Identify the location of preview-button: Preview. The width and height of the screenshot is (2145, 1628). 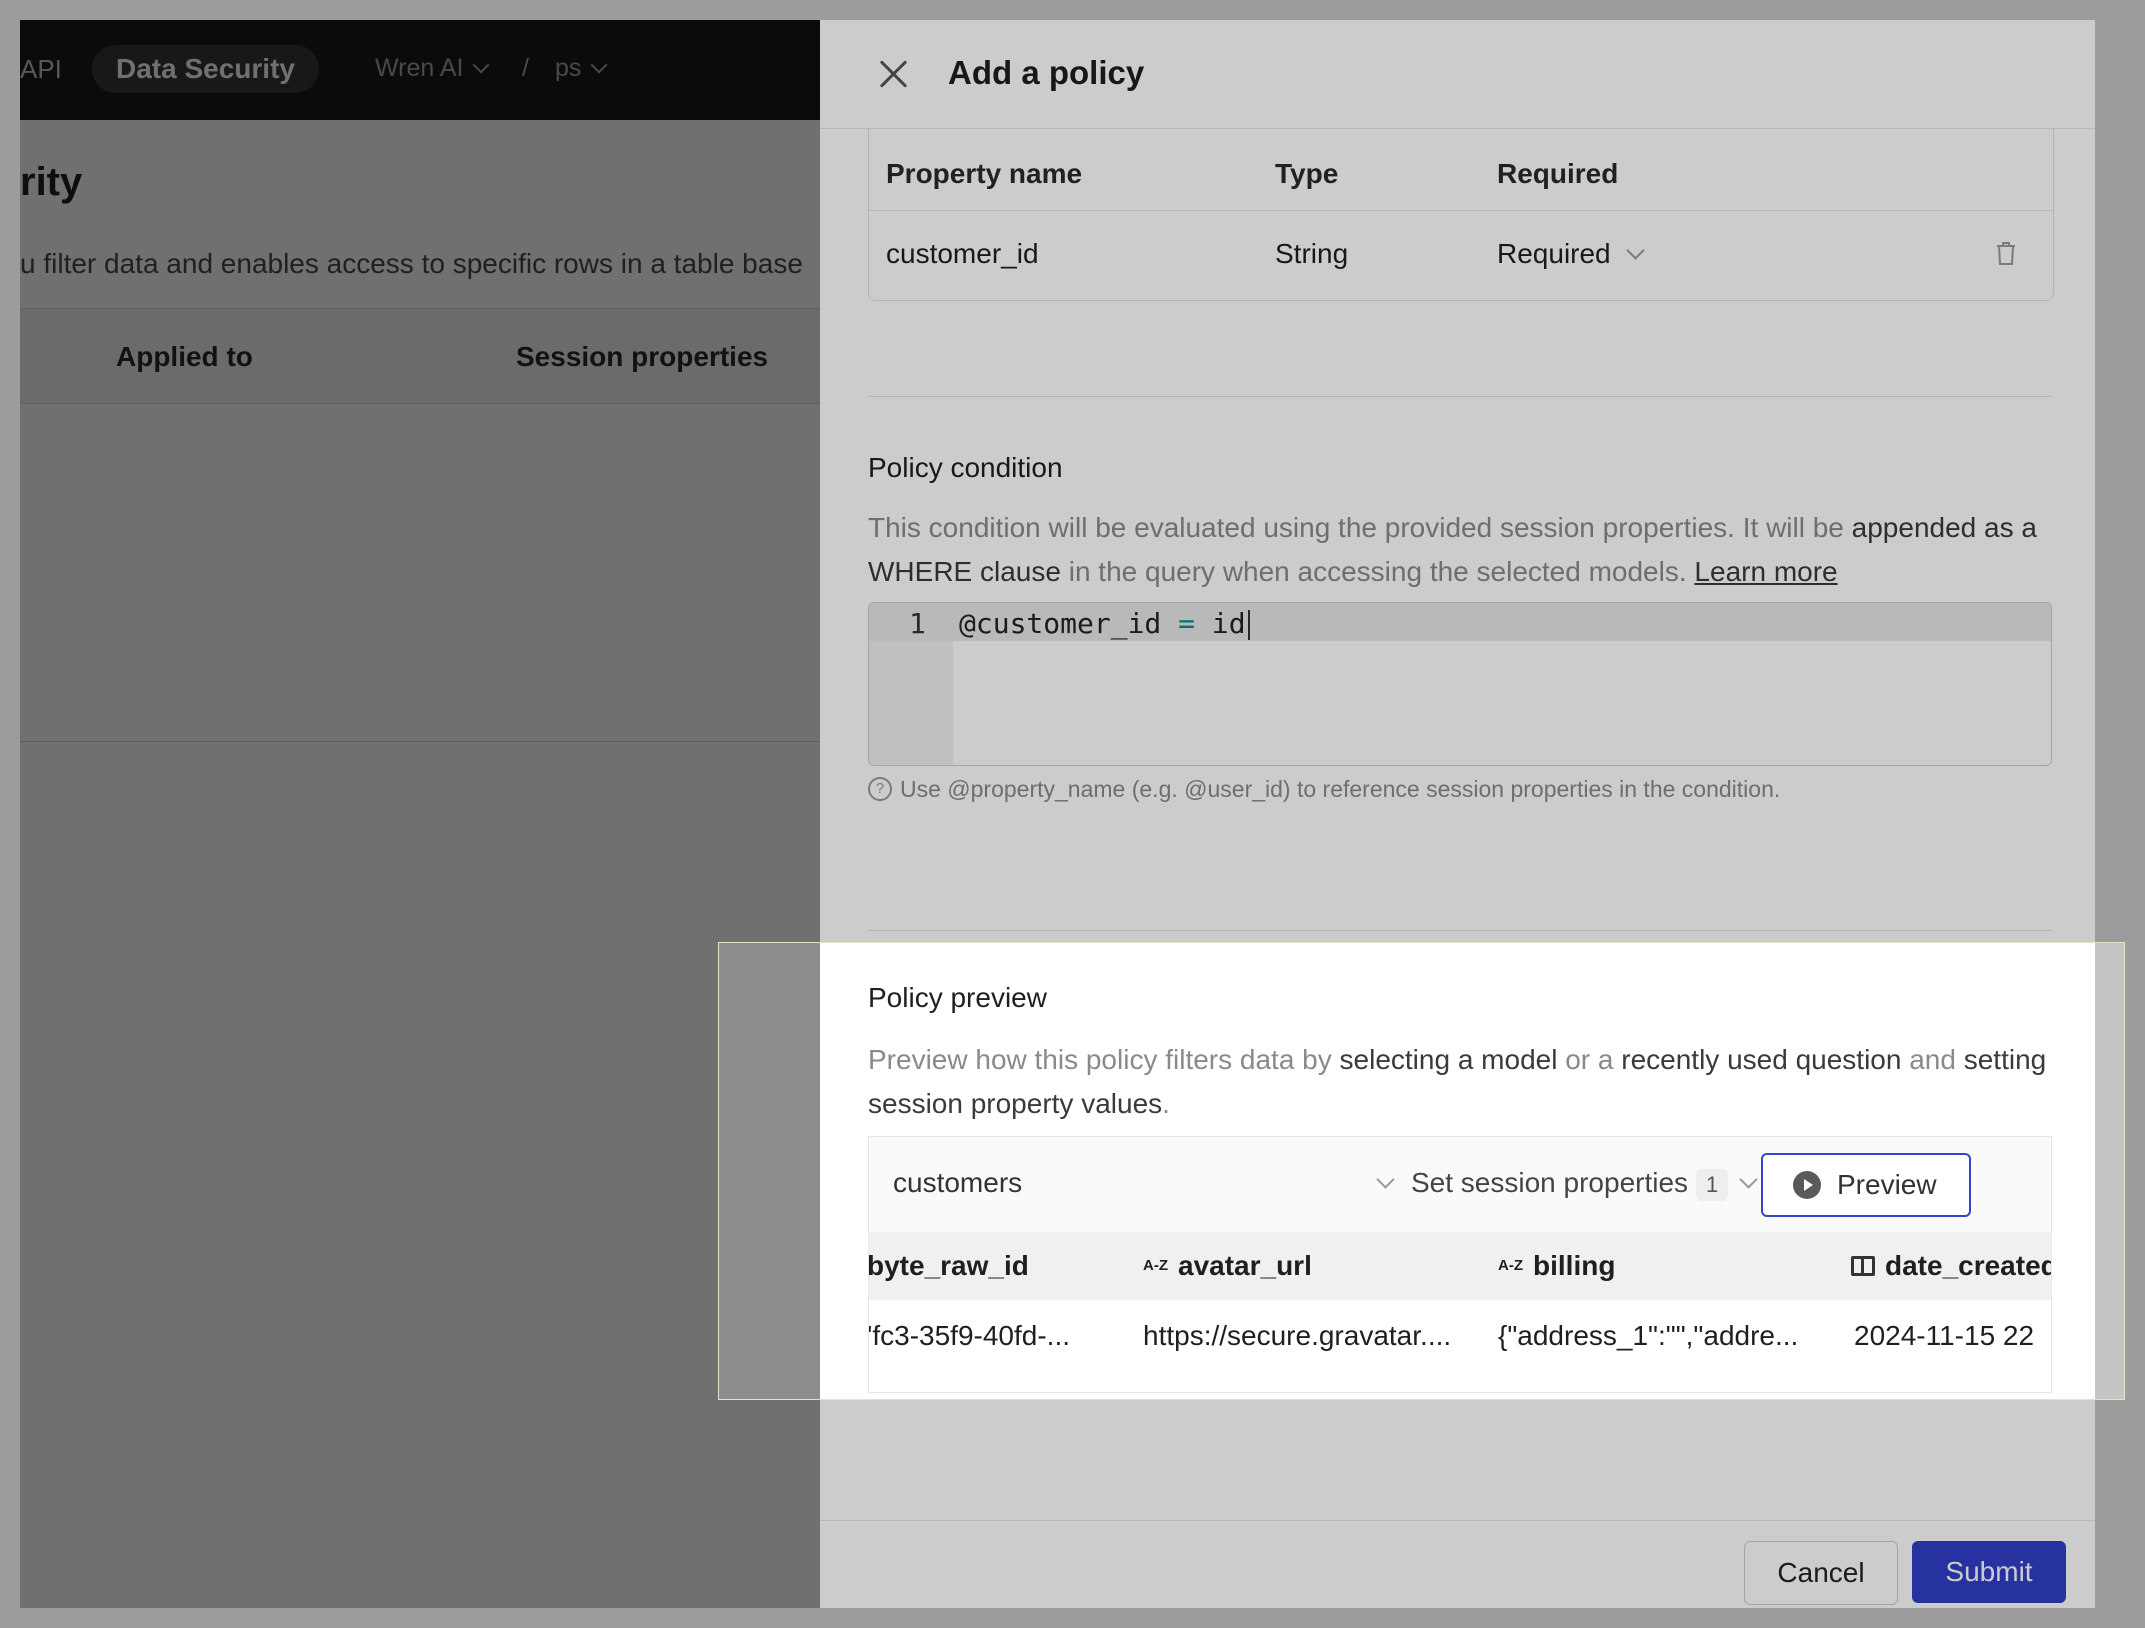
(1866, 1185).